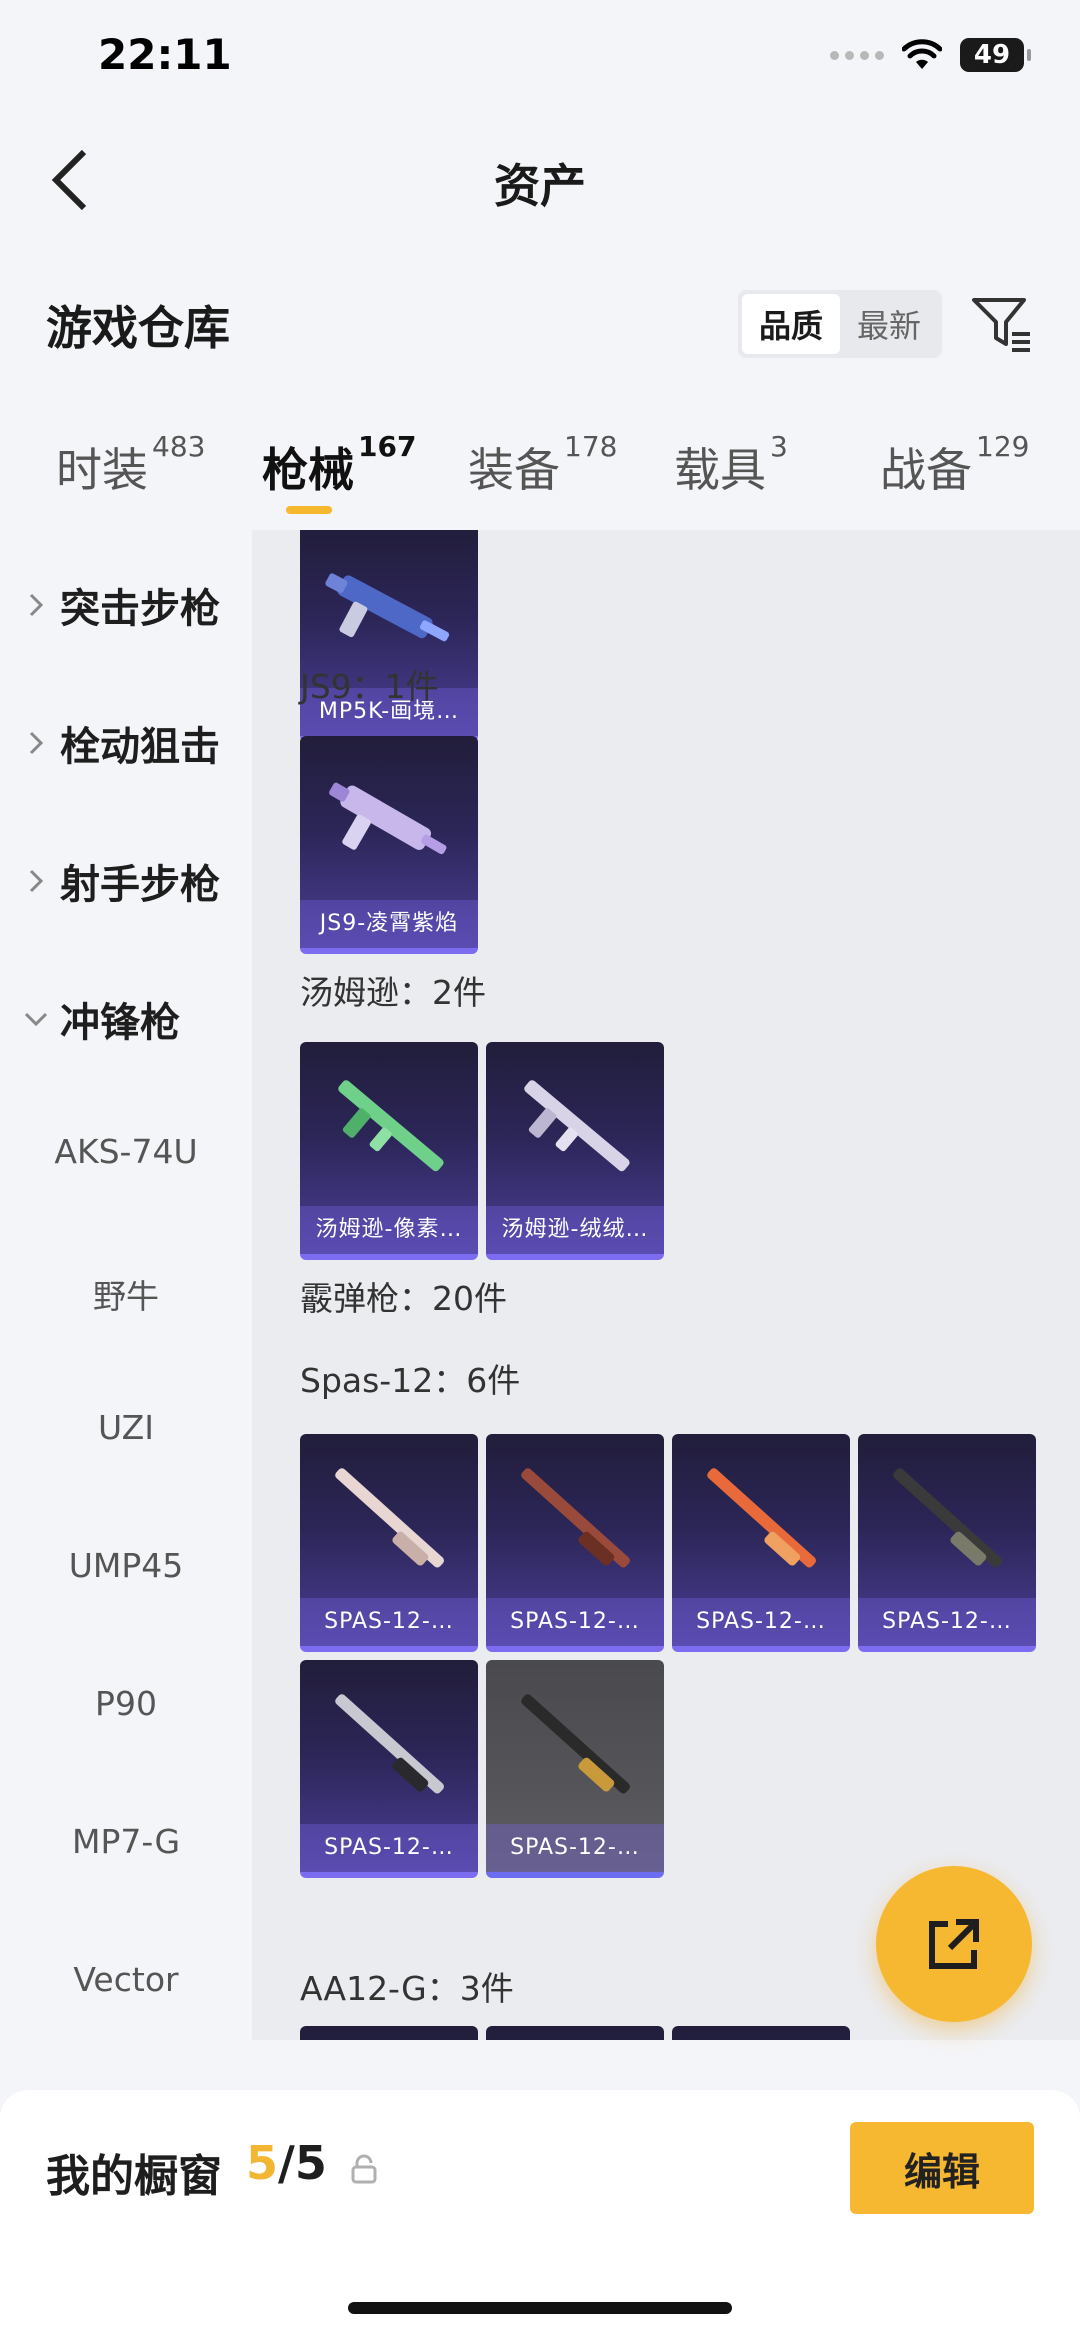 The height and width of the screenshot is (2339, 1080). I want to click on sidebar-subitem-vector: Vector, so click(126, 1979).